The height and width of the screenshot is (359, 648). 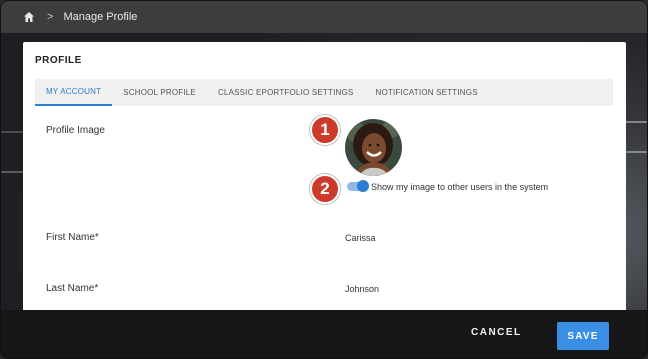 What do you see at coordinates (324, 334) in the screenshot?
I see `dialog-footer: CANCEL SAVE` at bounding box center [324, 334].